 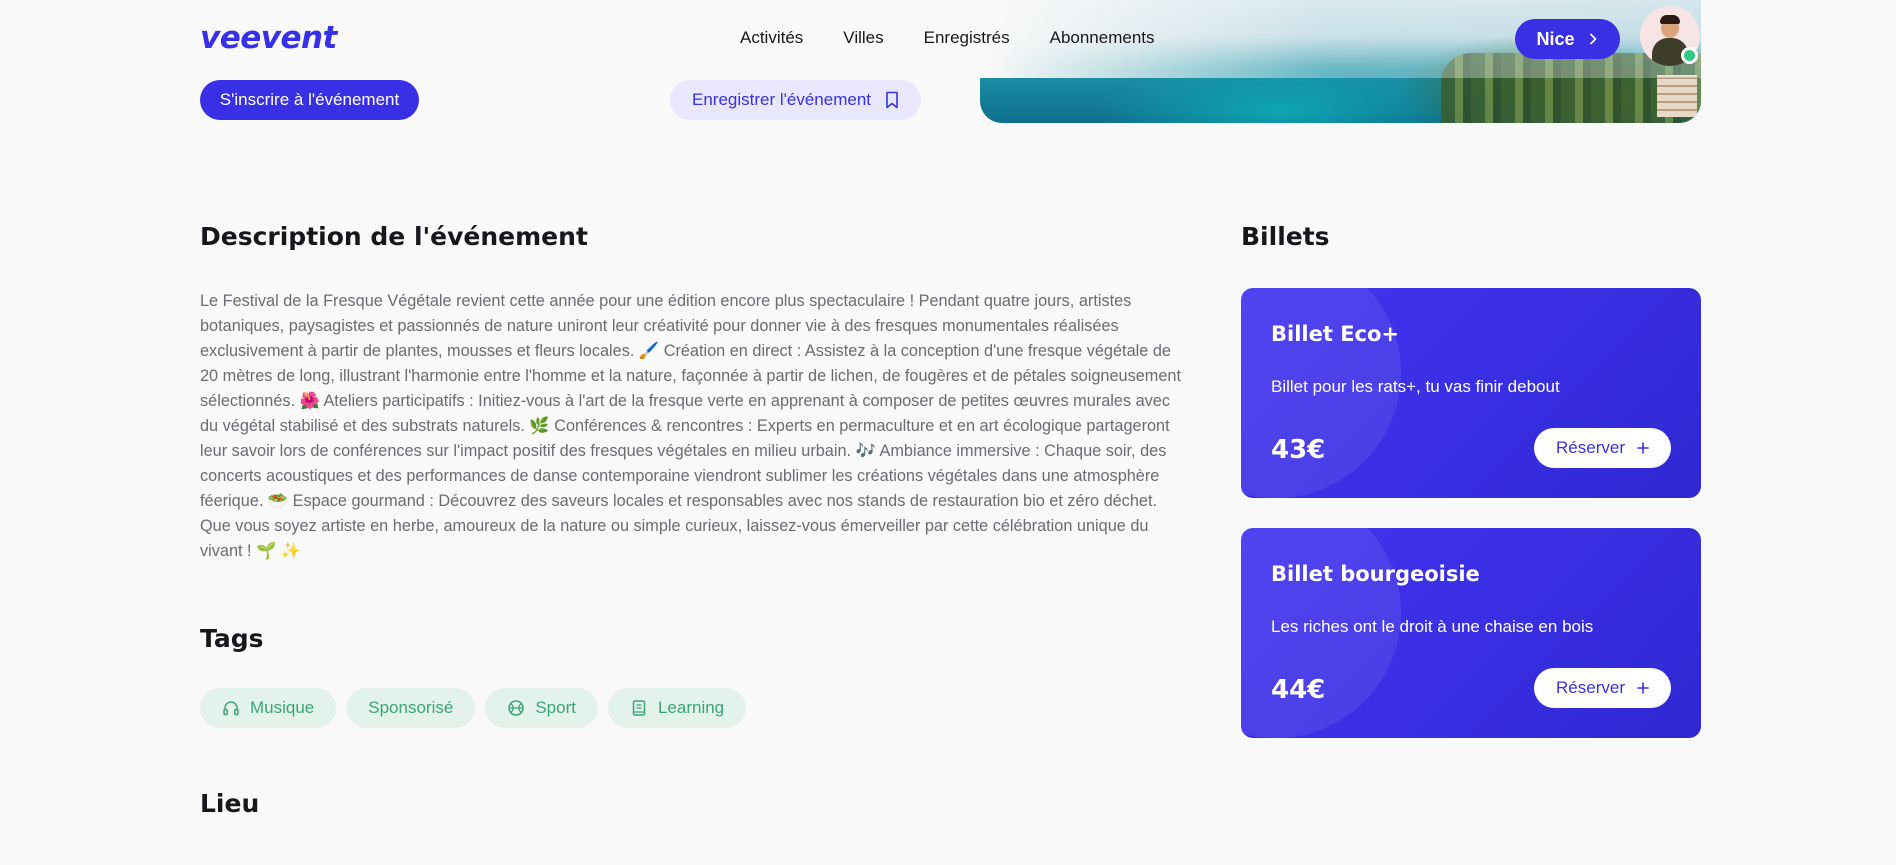 I want to click on hero-building, so click(x=1677, y=96).